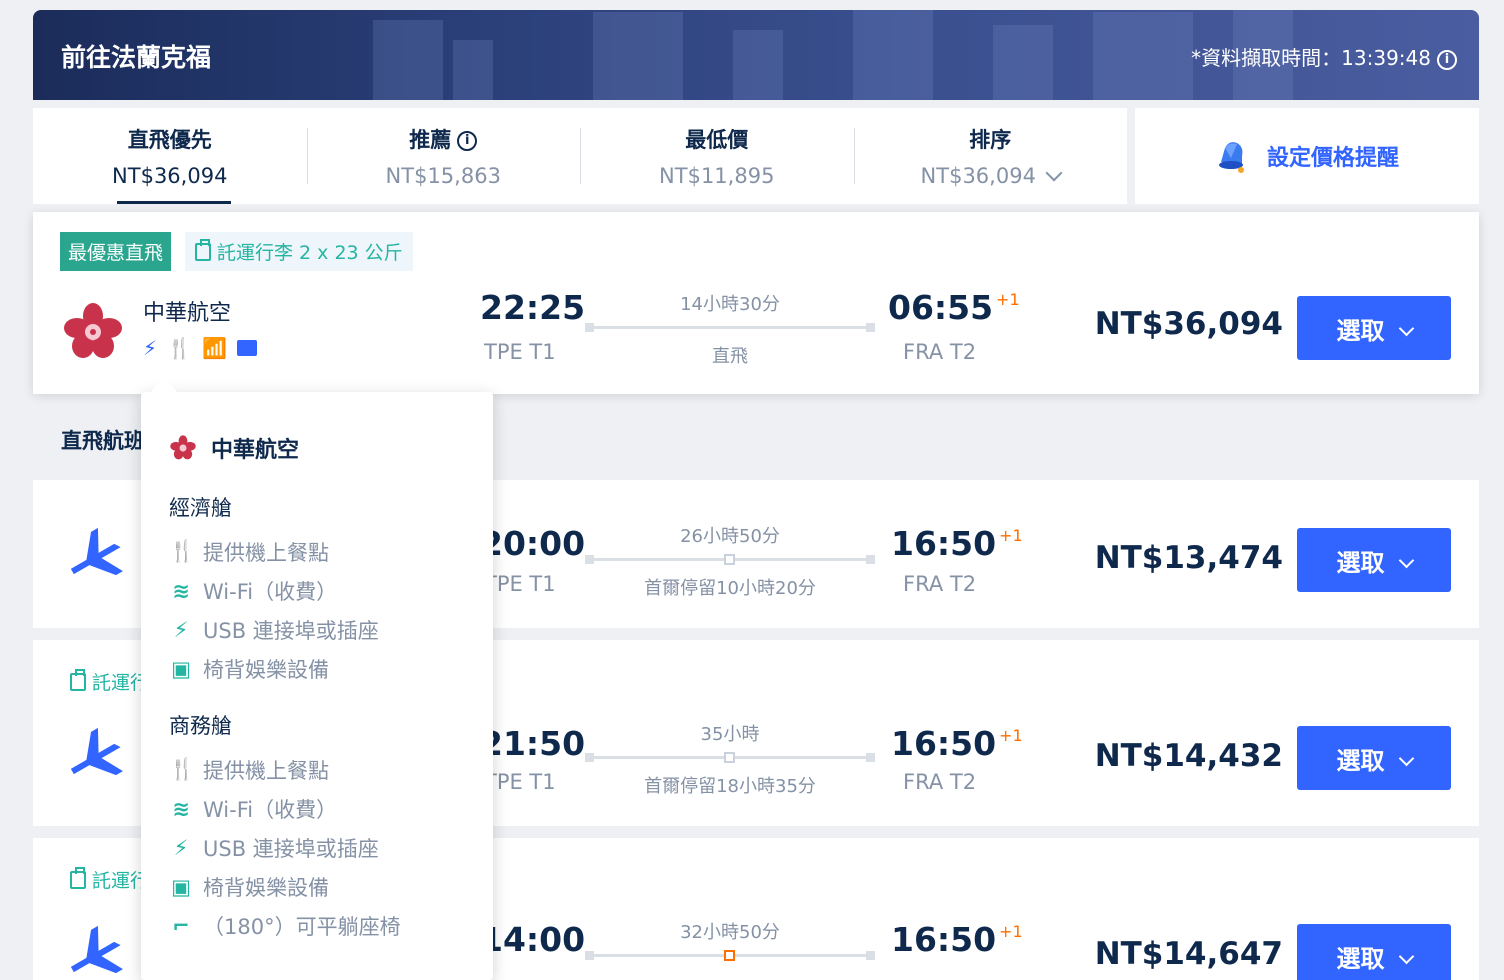 The height and width of the screenshot is (980, 1504). I want to click on flight-duration: 26小時50分, so click(730, 536).